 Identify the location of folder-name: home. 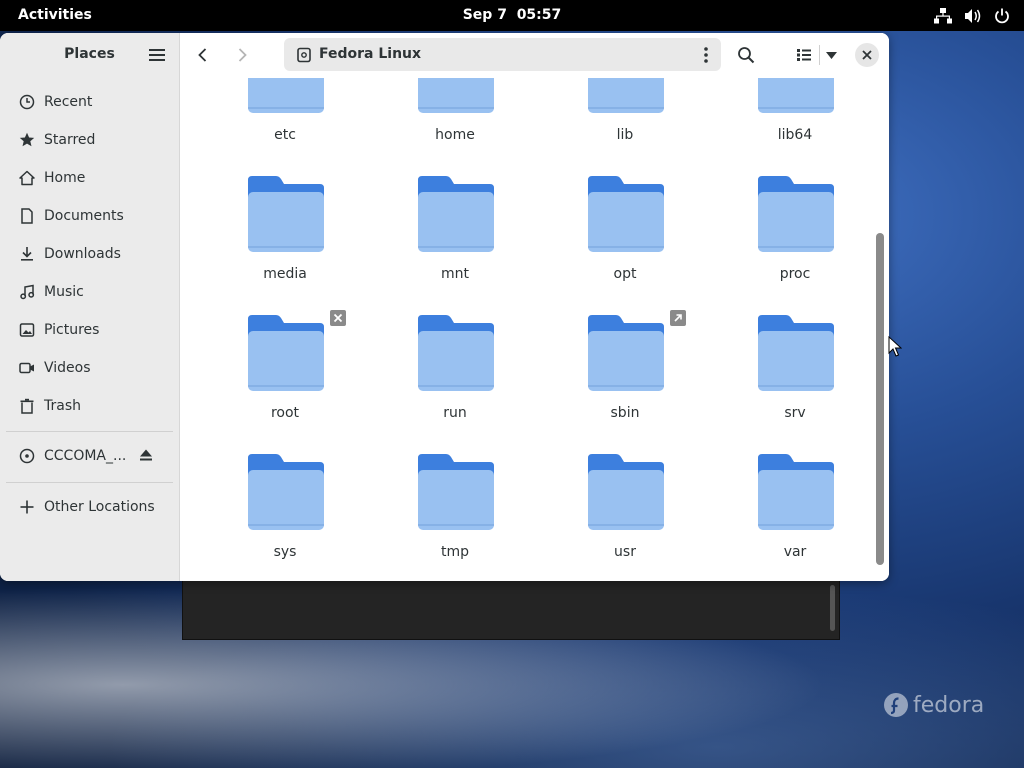
(455, 135).